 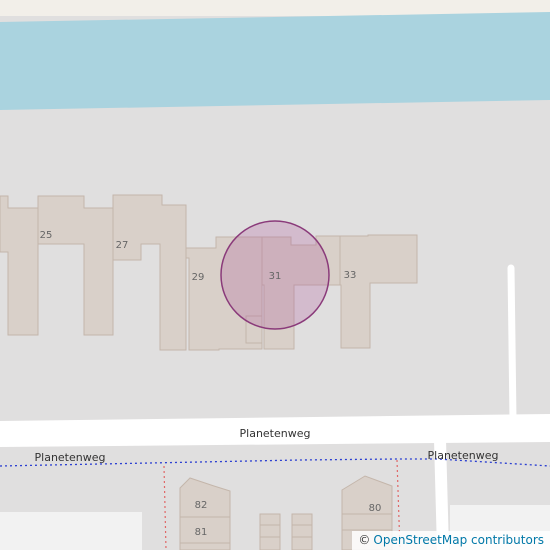 What do you see at coordinates (122, 245) in the screenshot?
I see `house-number: 27` at bounding box center [122, 245].